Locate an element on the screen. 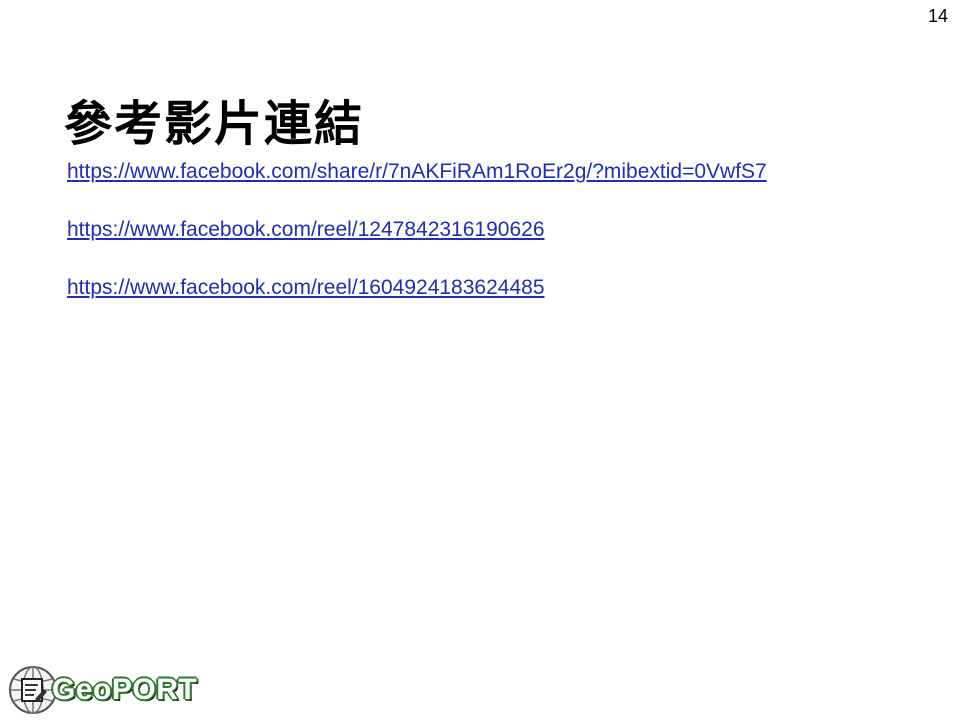 This screenshot has height=720, width=960. page-number: 14 is located at coordinates (937, 16).